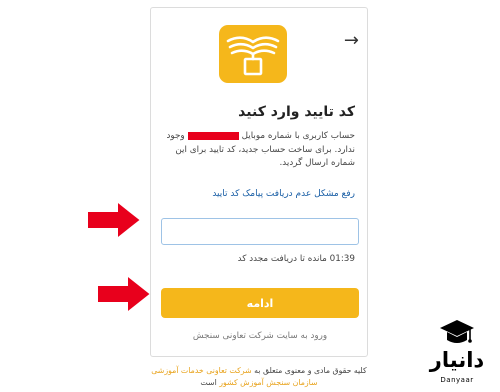 This screenshot has height=392, width=500. Describe the element at coordinates (114, 220) in the screenshot. I see `annotation-arrow-input` at that location.